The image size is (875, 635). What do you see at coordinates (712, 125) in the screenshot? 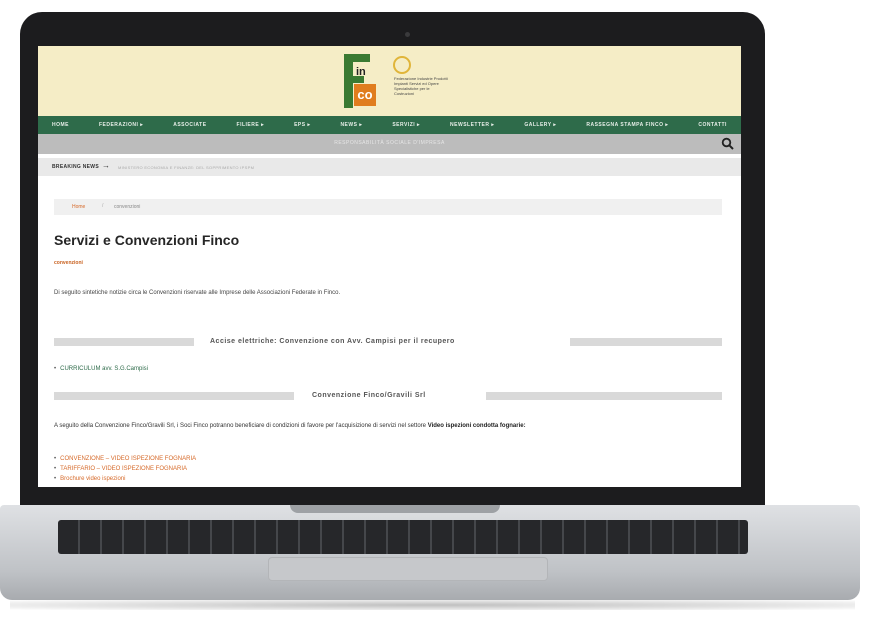
I see `nav-contatti: CONTATTI` at bounding box center [712, 125].